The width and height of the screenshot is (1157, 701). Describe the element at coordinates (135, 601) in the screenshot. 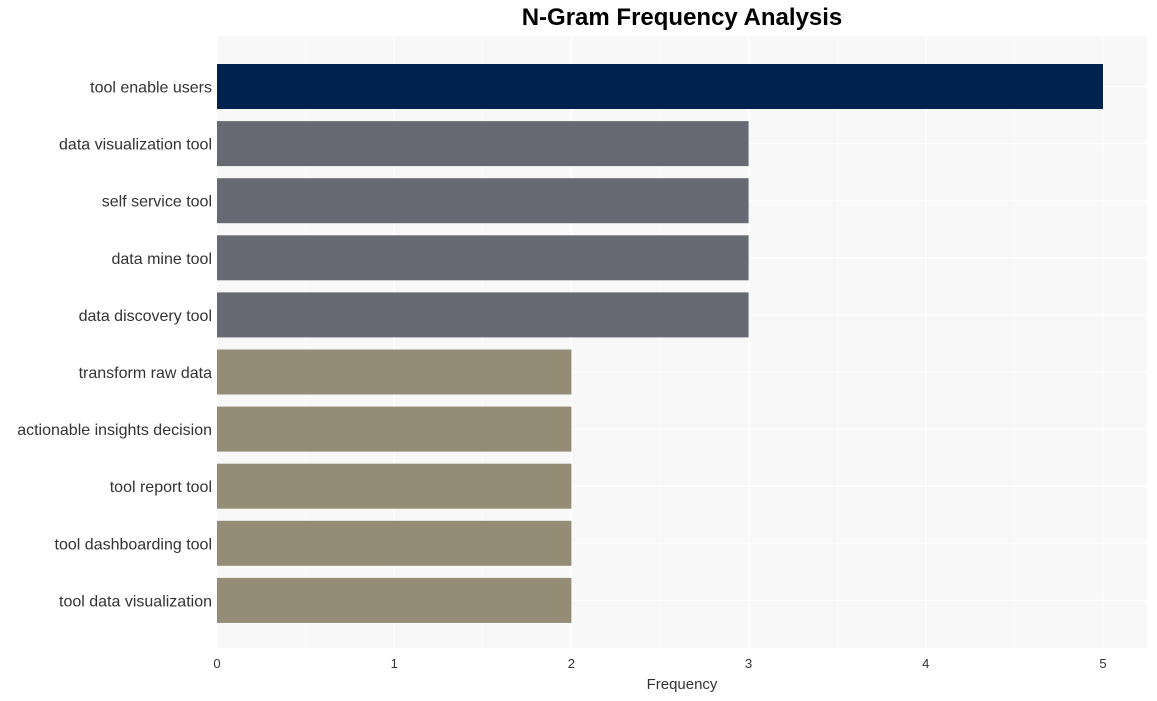

I see `y-axis-label: tool data visualization` at that location.